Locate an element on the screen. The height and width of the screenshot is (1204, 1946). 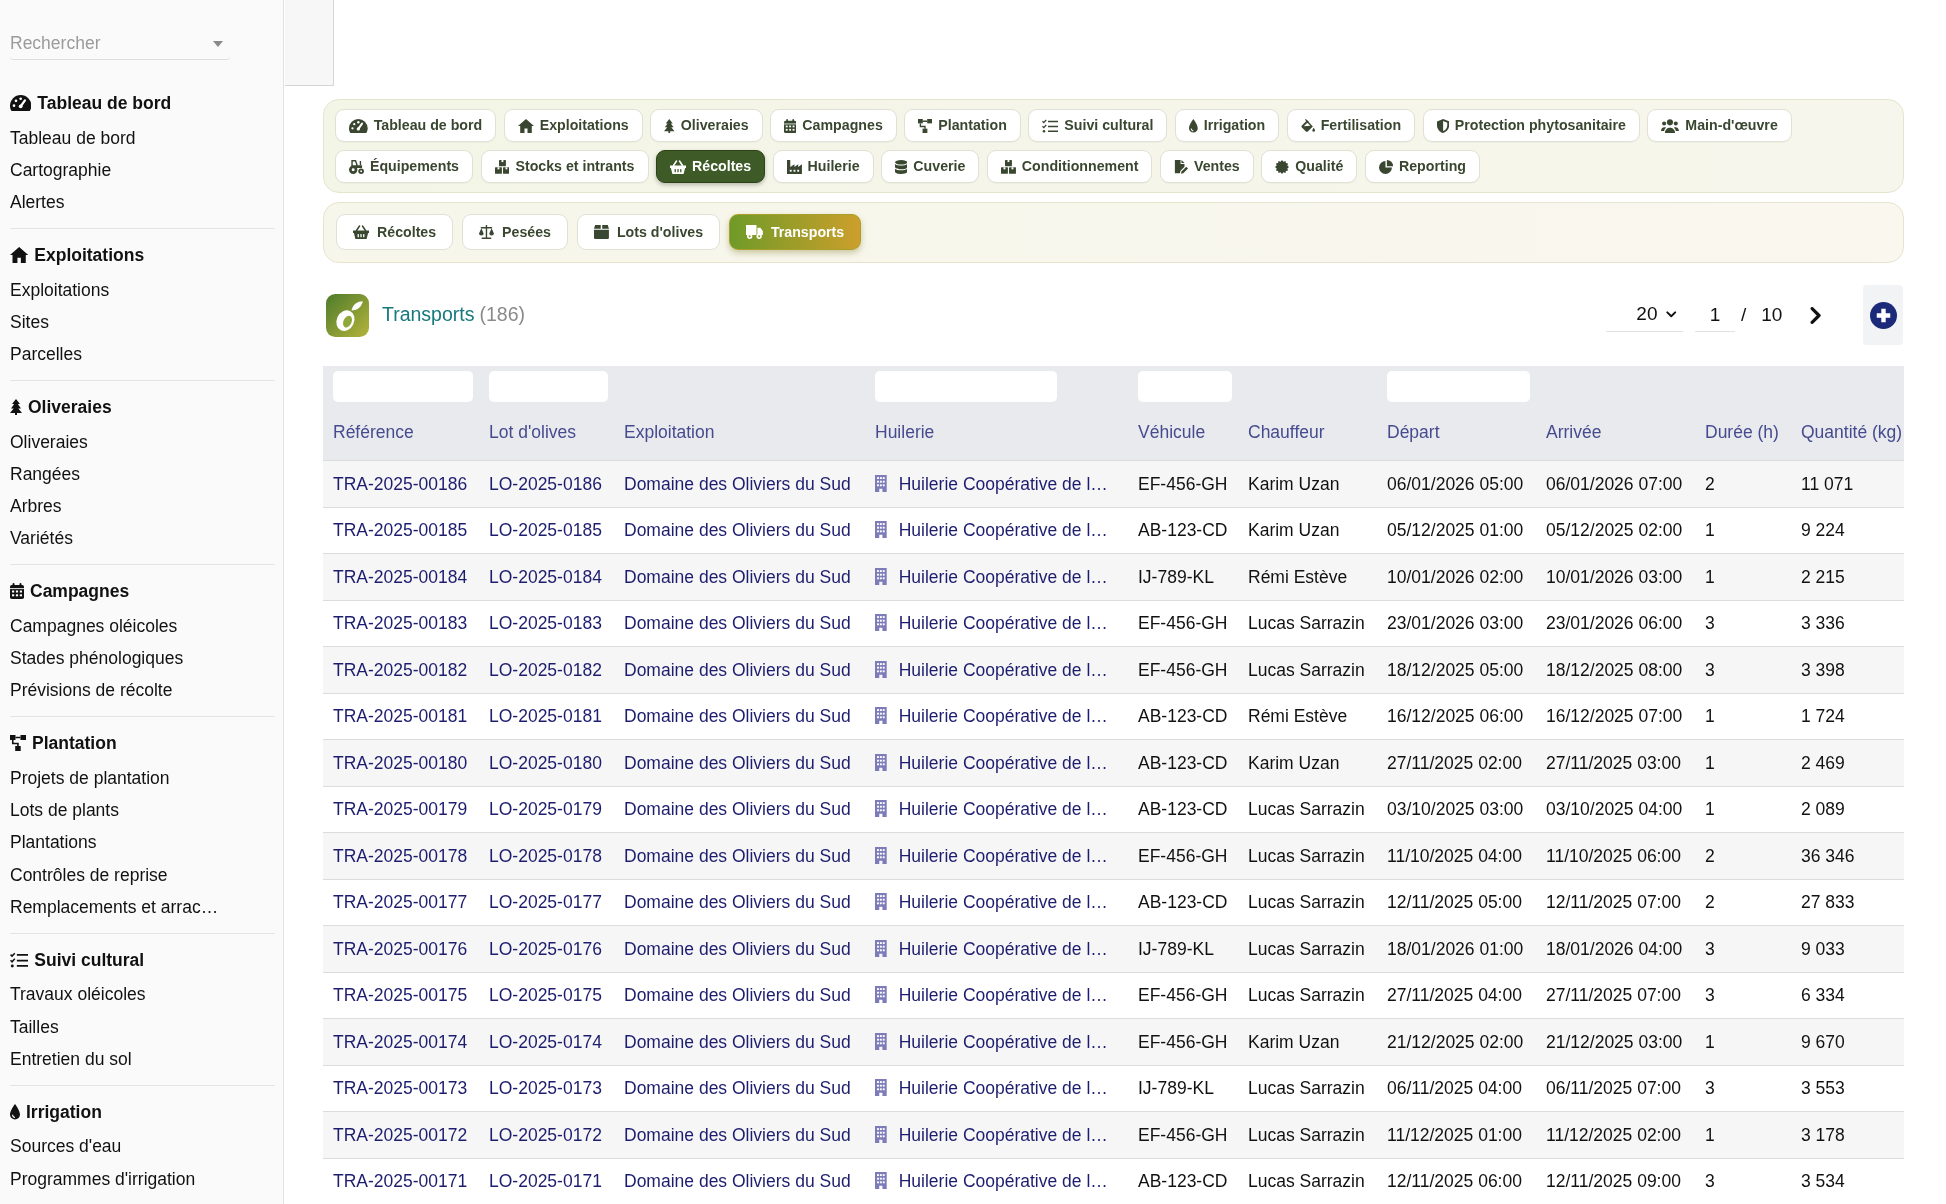
module-tab: Conditionnement is located at coordinates (1069, 166).